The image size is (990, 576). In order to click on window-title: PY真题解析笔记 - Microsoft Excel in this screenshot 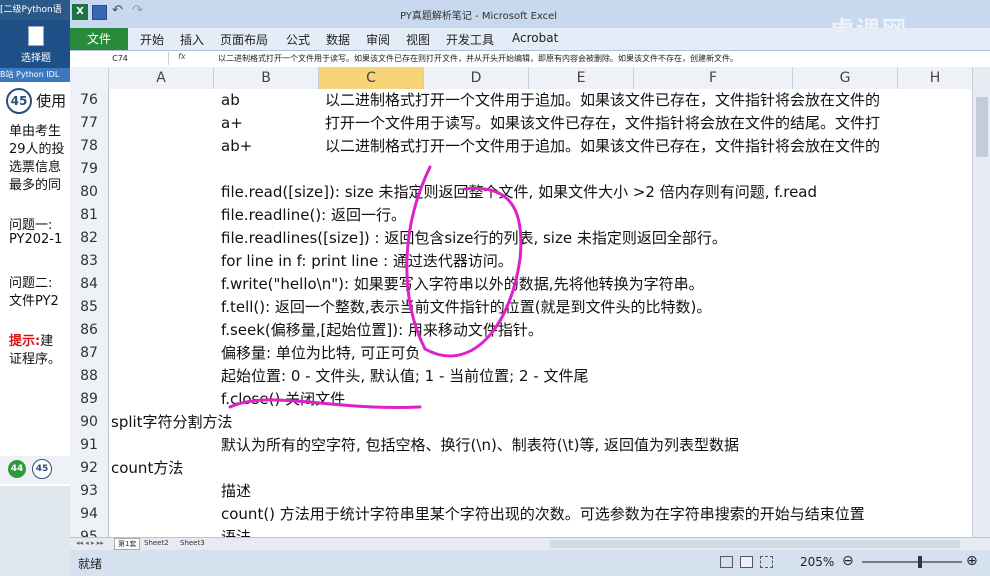, I will do `click(479, 16)`.